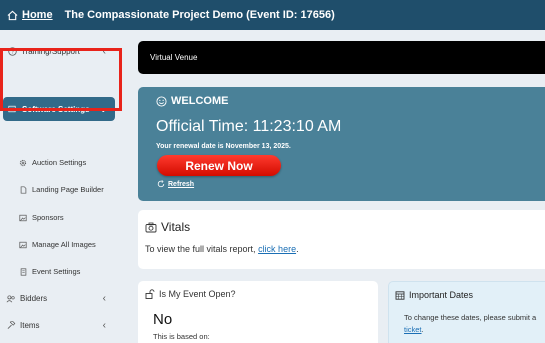  I want to click on virtual-venue-label: Virtual Venue, so click(174, 57).